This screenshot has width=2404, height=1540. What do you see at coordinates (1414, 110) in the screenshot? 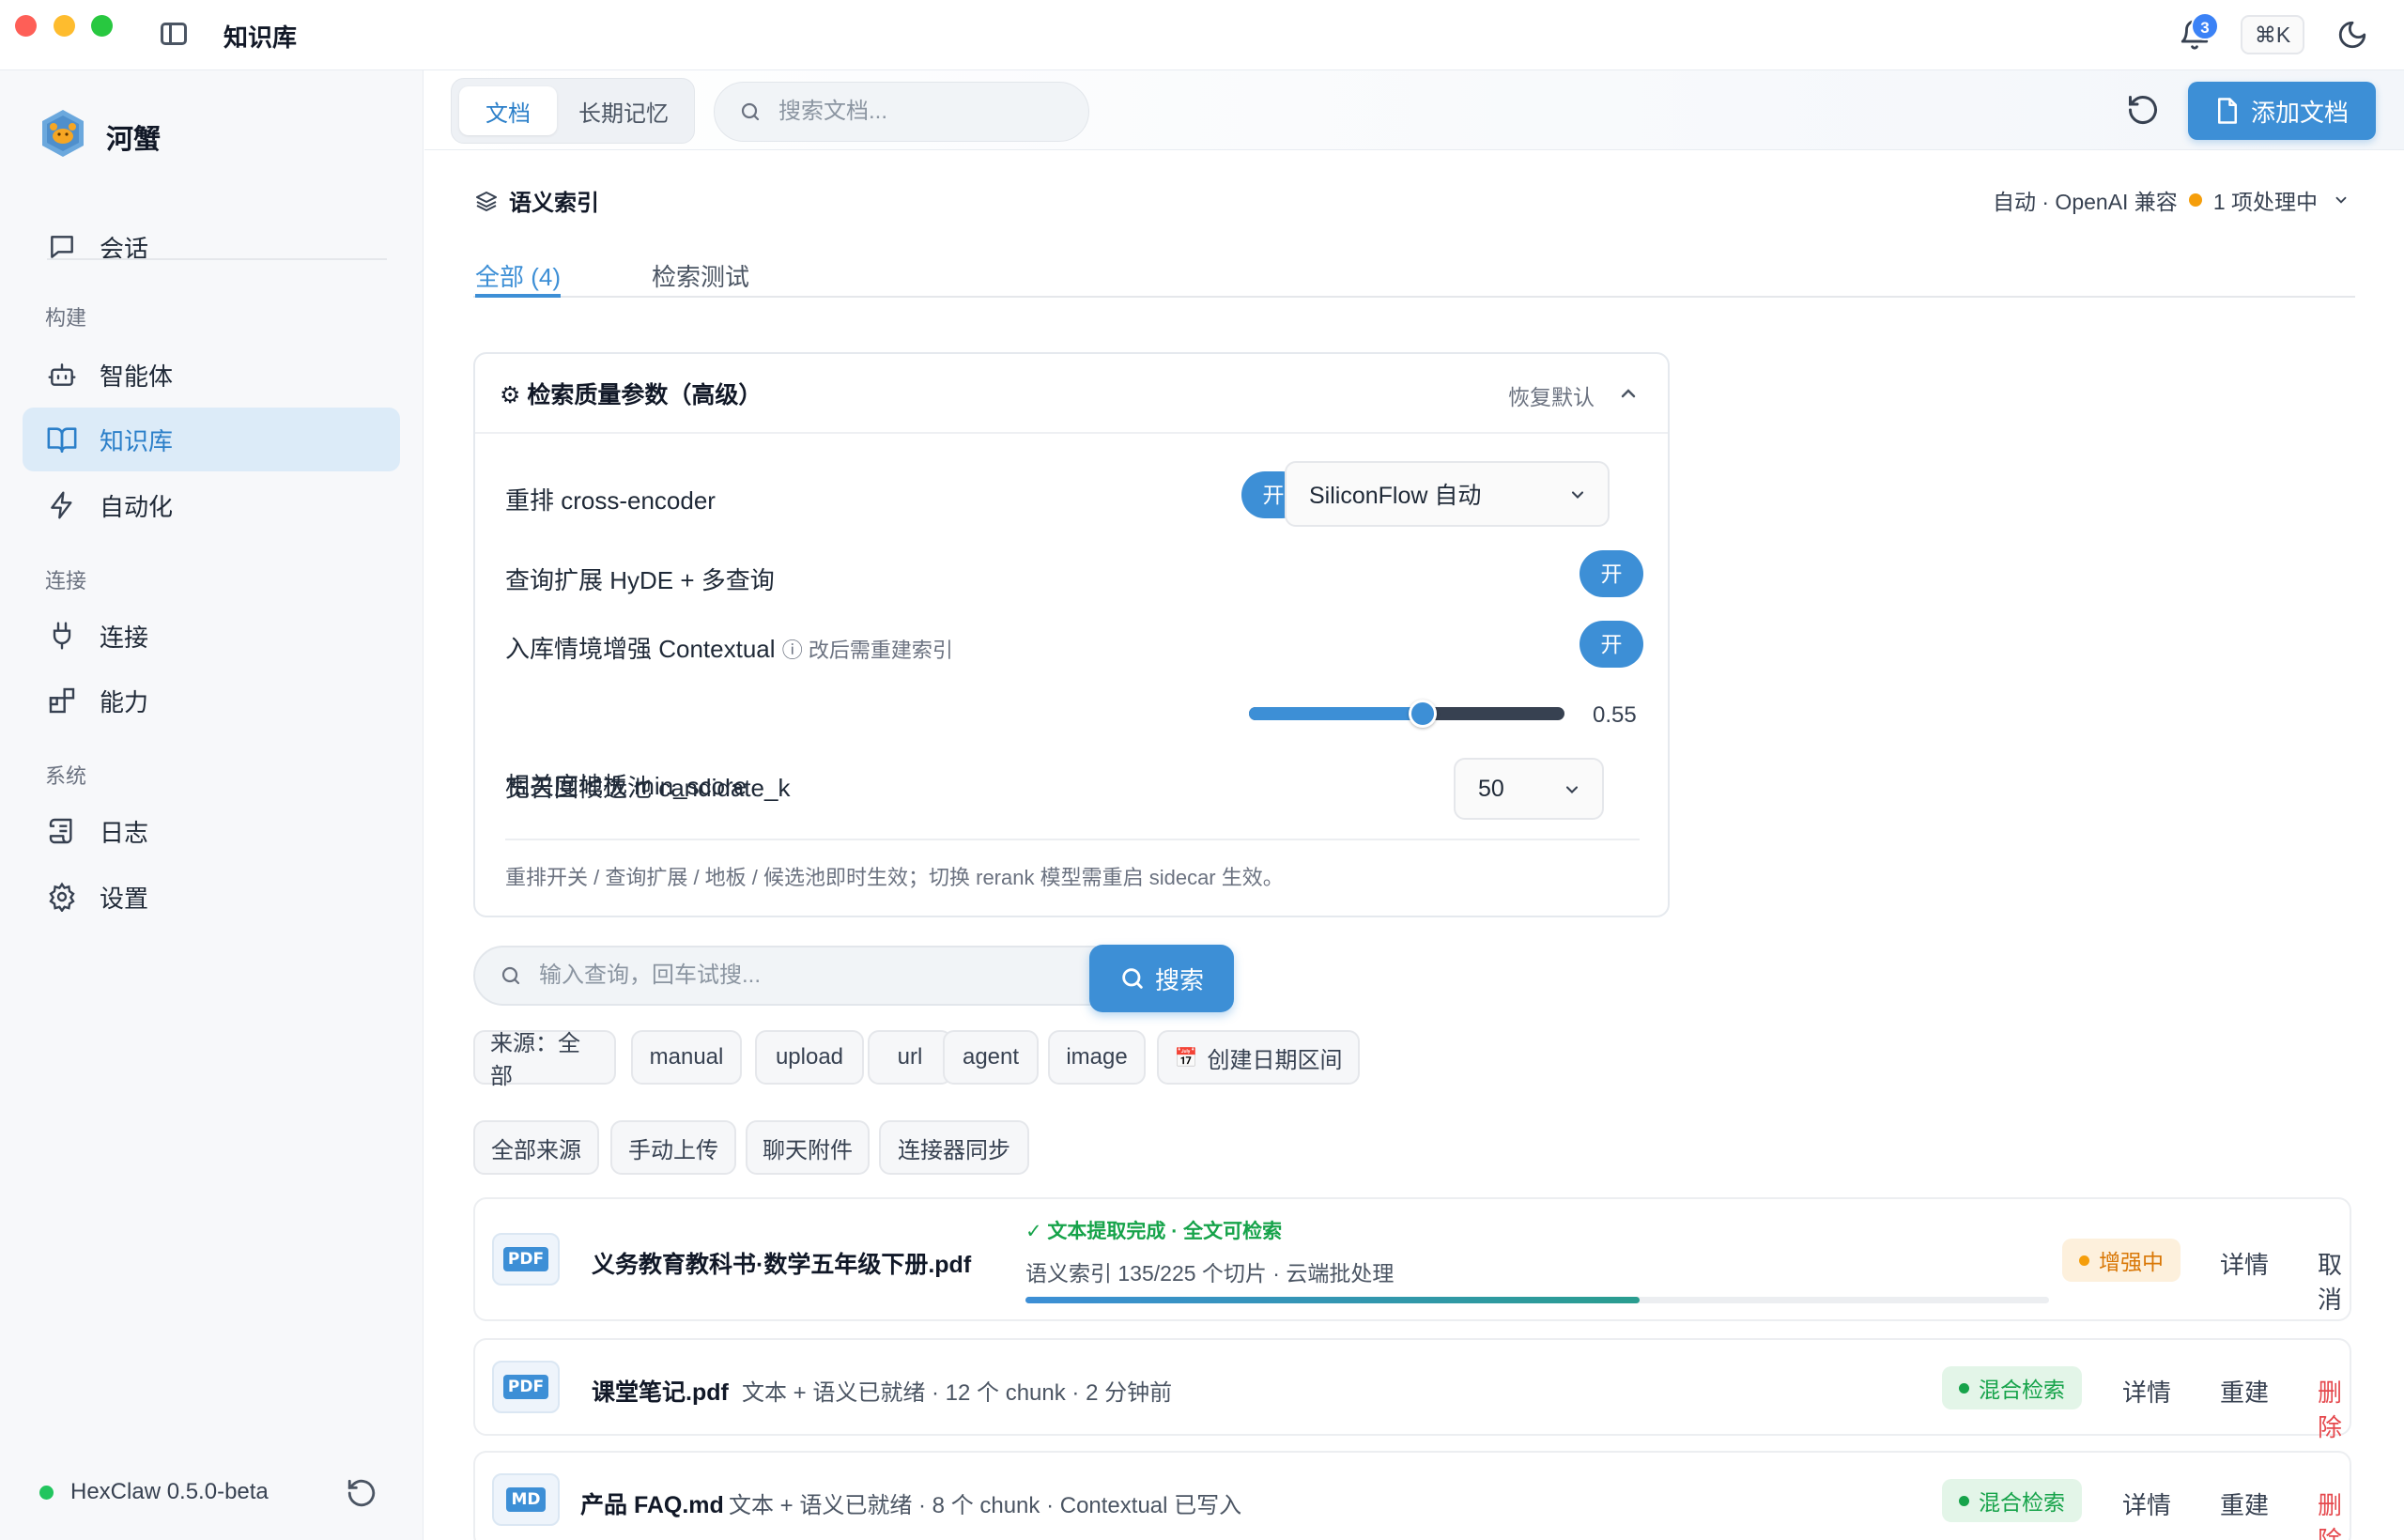
I see `main-header: 文档 长期记忆 添加文档` at bounding box center [1414, 110].